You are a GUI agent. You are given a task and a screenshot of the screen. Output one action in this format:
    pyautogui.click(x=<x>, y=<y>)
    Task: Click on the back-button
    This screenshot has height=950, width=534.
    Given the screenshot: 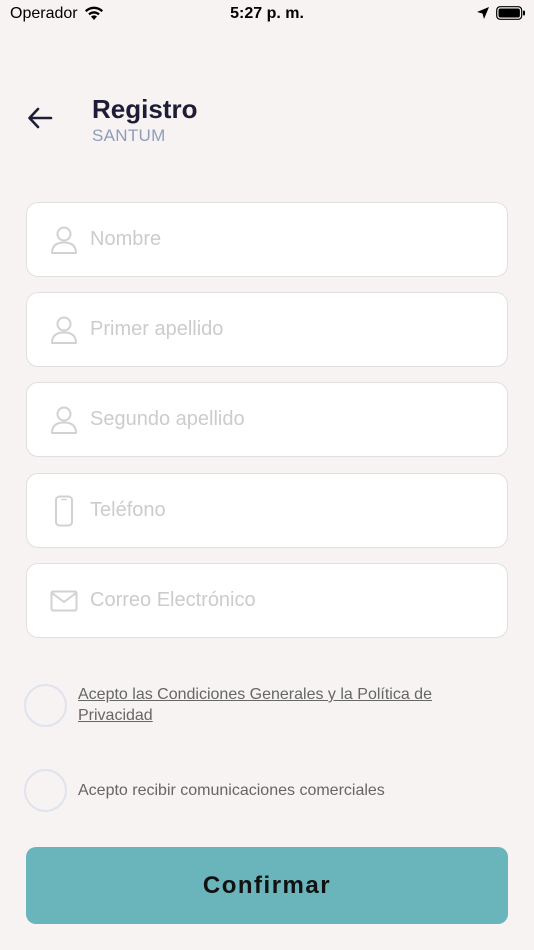 What is the action you would take?
    pyautogui.click(x=40, y=120)
    